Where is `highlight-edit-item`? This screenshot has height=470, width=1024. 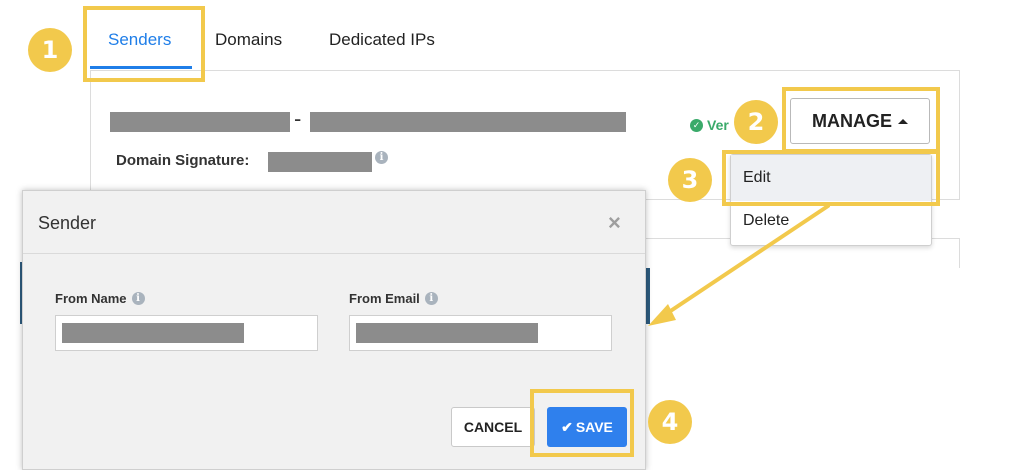
highlight-edit-item is located at coordinates (831, 178).